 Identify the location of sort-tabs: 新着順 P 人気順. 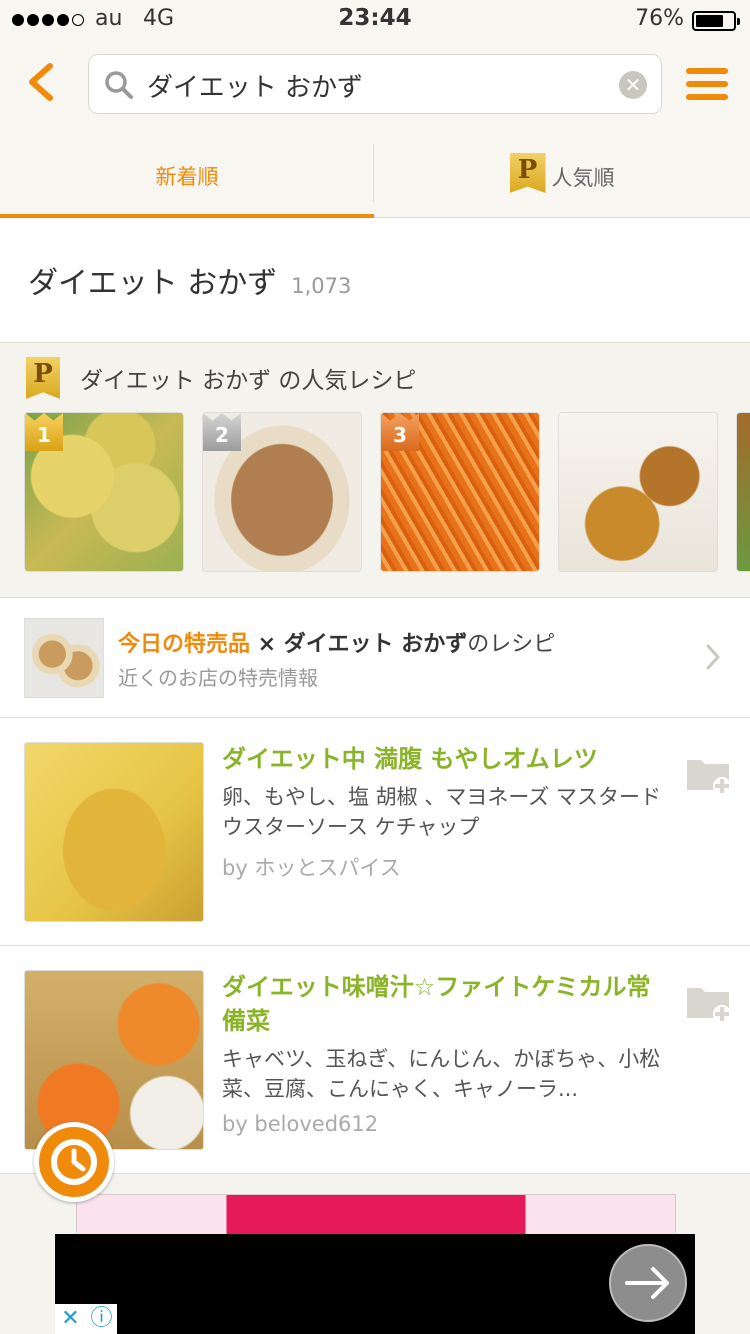
(375, 179).